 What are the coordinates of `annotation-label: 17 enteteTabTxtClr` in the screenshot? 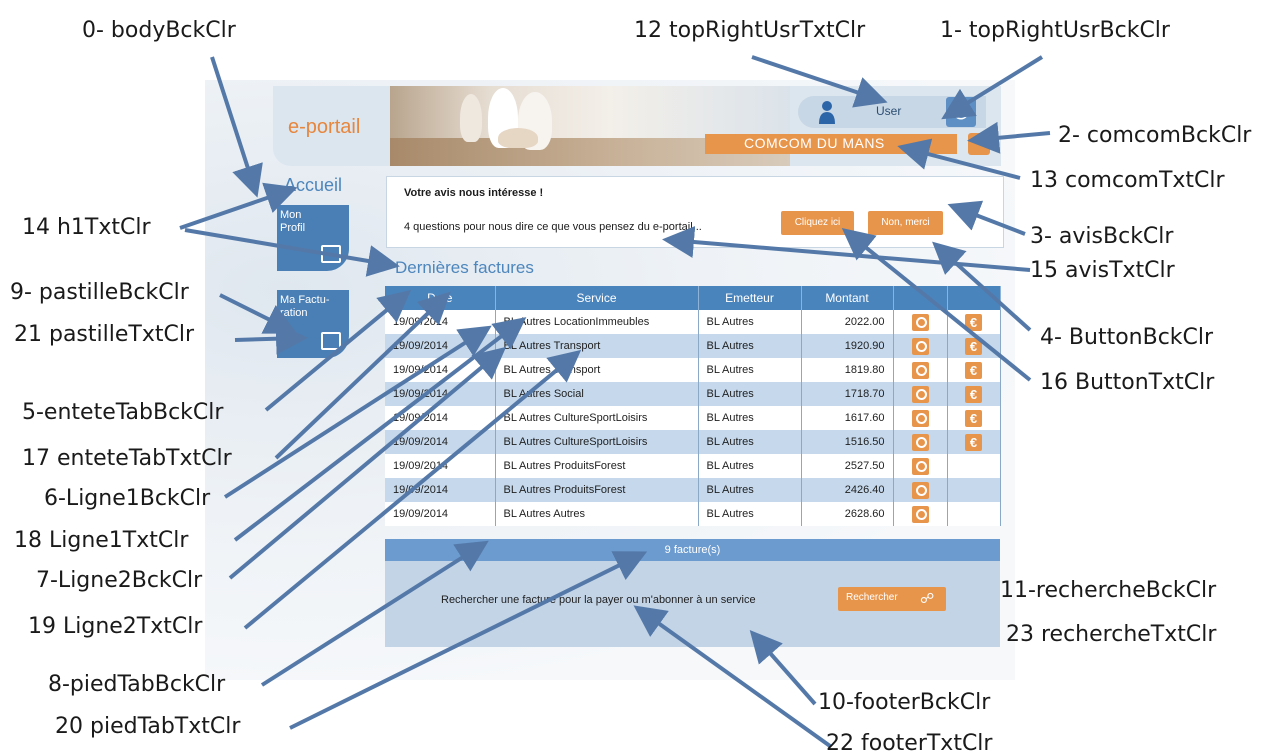 It's located at (127, 458).